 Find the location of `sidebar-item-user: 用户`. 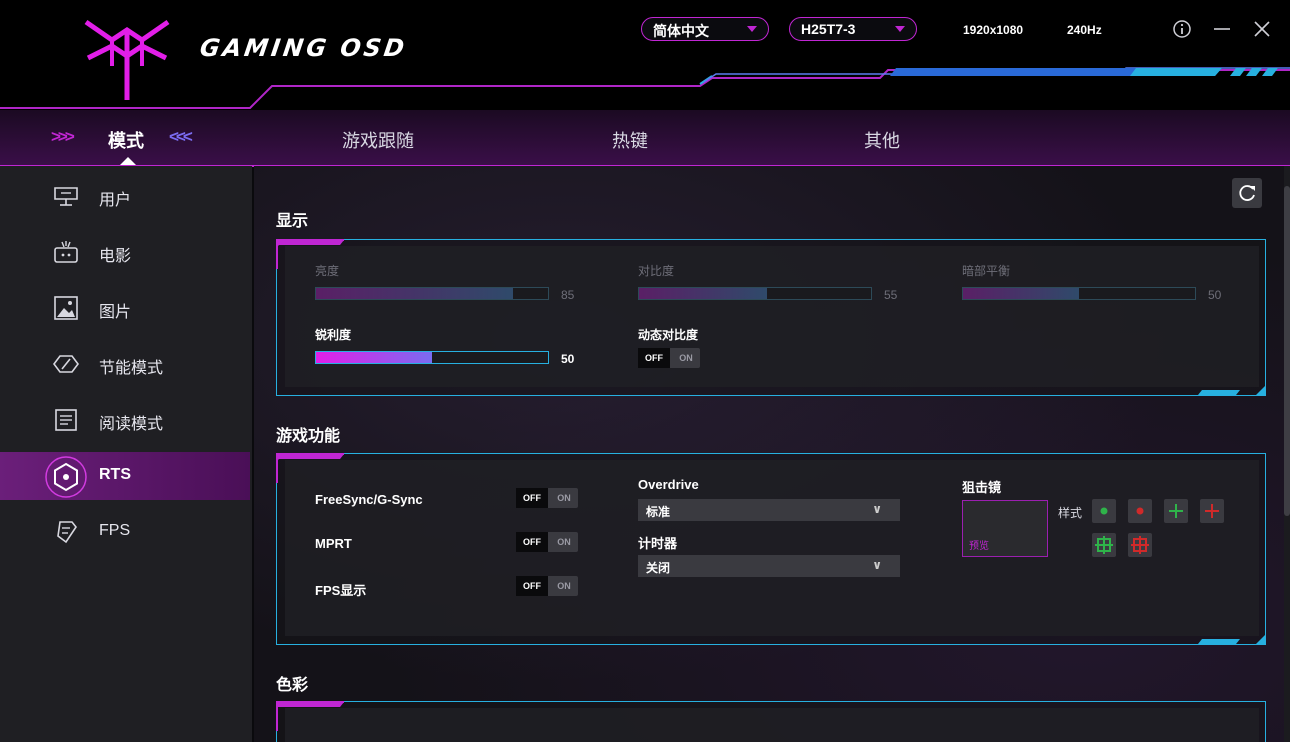

sidebar-item-user: 用户 is located at coordinates (125, 196).